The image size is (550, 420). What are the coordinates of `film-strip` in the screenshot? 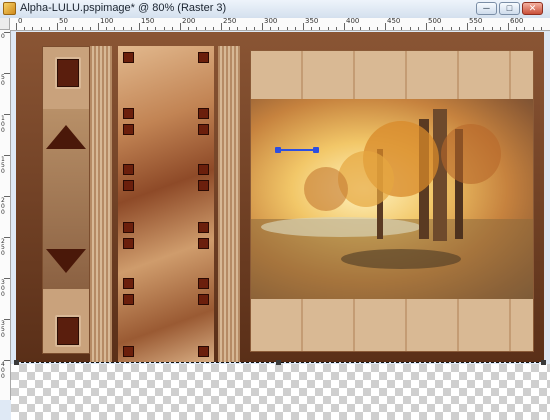 It's located at (166, 204).